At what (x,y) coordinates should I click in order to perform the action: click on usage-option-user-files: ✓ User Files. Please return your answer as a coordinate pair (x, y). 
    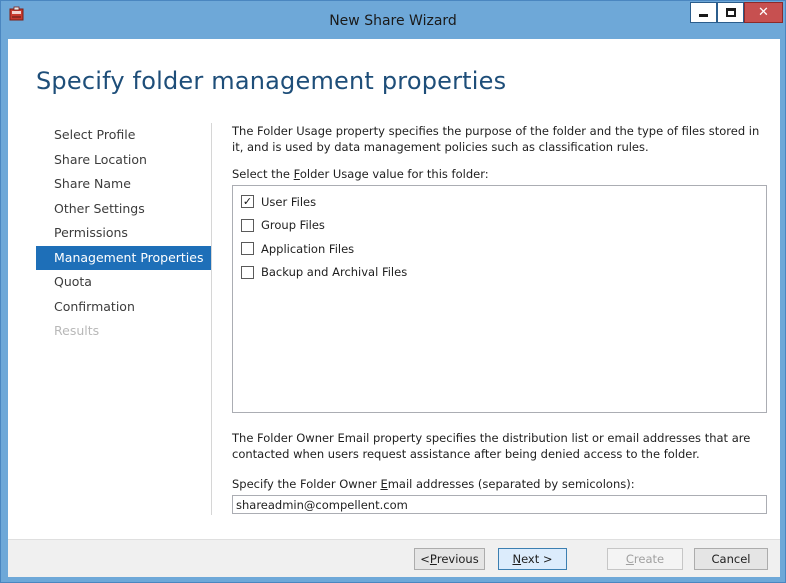
    Looking at the image, I should click on (503, 202).